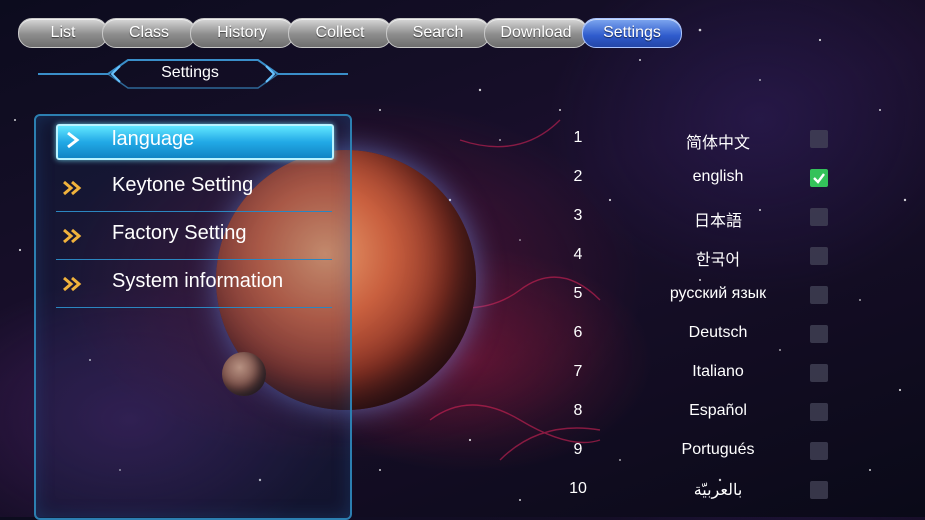 This screenshot has height=520, width=925. I want to click on tab-history: History, so click(242, 33).